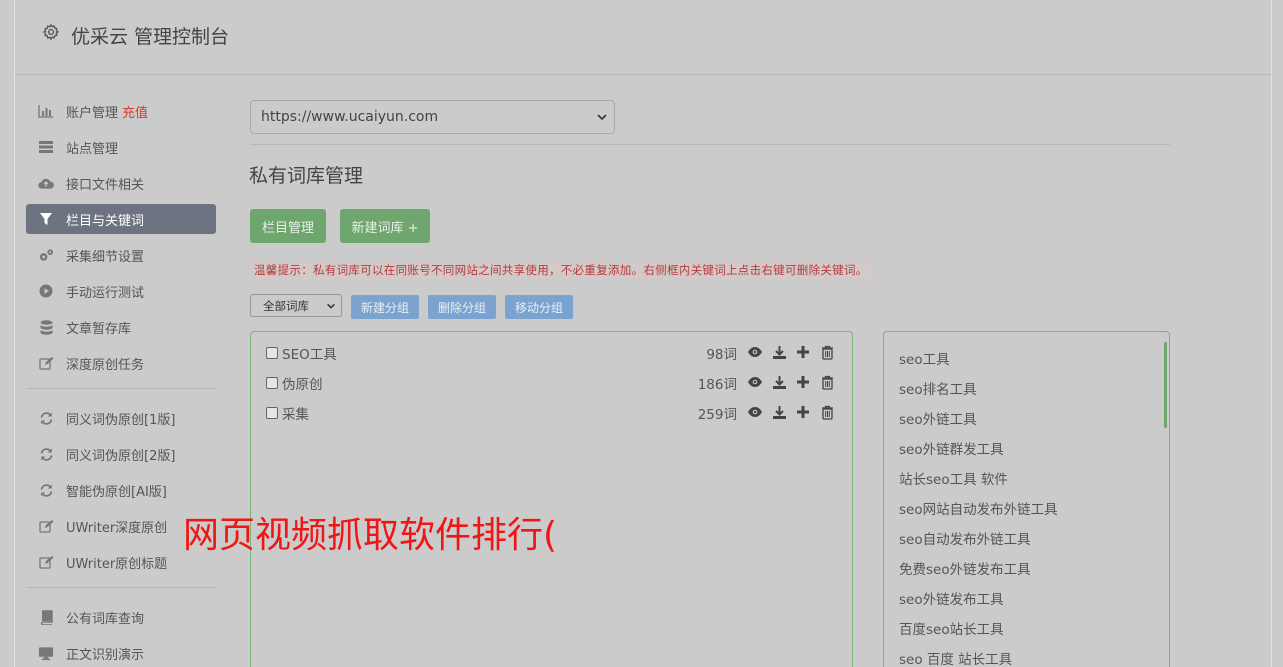 Image resolution: width=1283 pixels, height=667 pixels. What do you see at coordinates (46, 653) in the screenshot?
I see `monitor-icon` at bounding box center [46, 653].